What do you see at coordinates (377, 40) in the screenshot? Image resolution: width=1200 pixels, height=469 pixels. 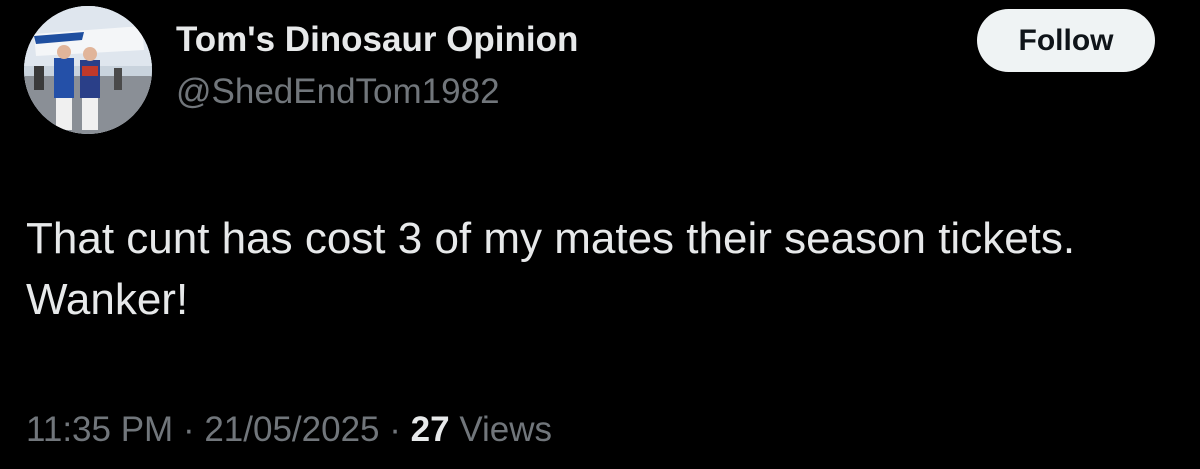 I see `author-display-name: Tom's Dinosaur Opinion` at bounding box center [377, 40].